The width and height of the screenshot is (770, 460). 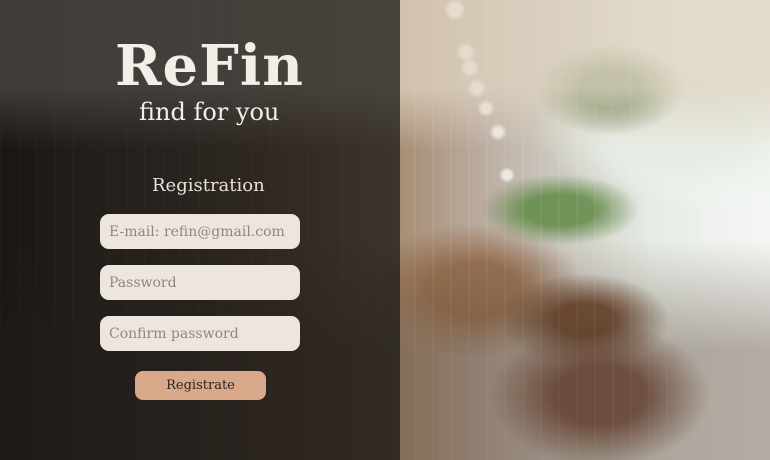 I want to click on email-field-container, so click(x=200, y=231).